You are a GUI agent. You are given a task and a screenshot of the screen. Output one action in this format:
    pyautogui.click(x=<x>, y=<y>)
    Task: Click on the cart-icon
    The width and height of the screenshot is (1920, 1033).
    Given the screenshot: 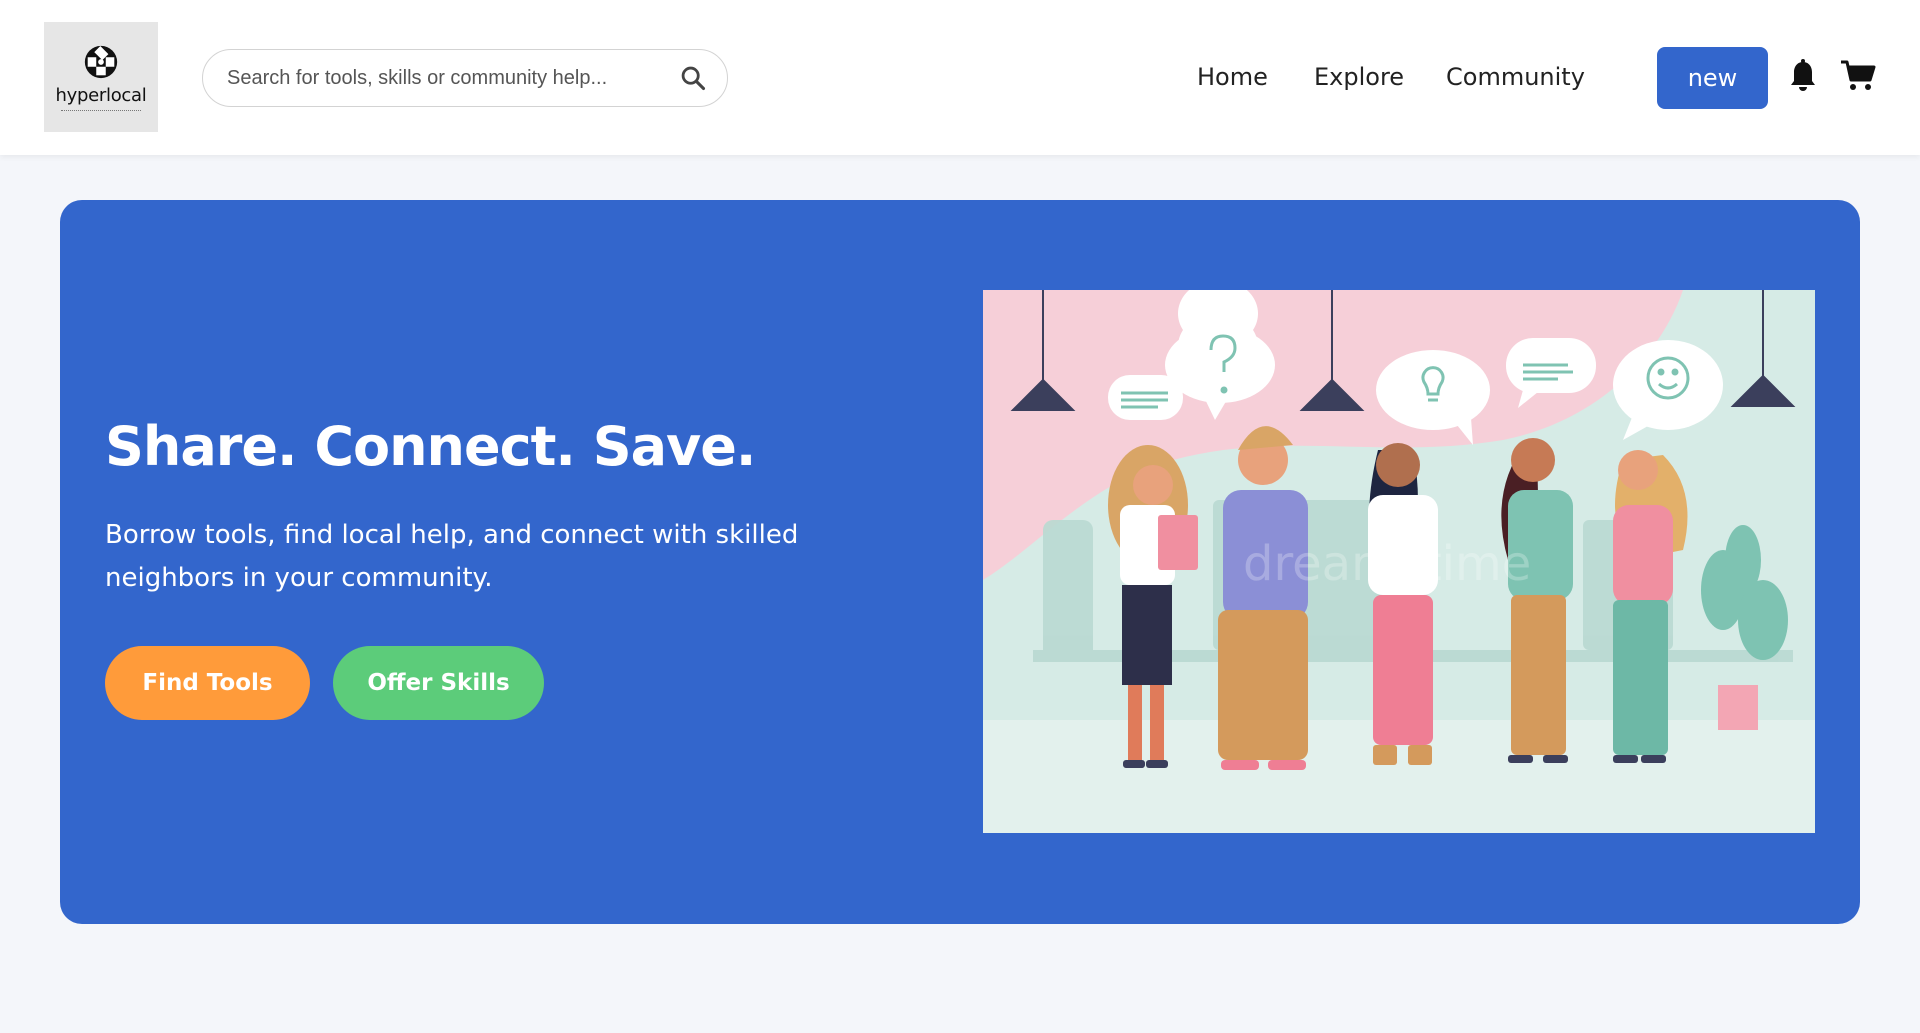 What is the action you would take?
    pyautogui.click(x=1858, y=76)
    